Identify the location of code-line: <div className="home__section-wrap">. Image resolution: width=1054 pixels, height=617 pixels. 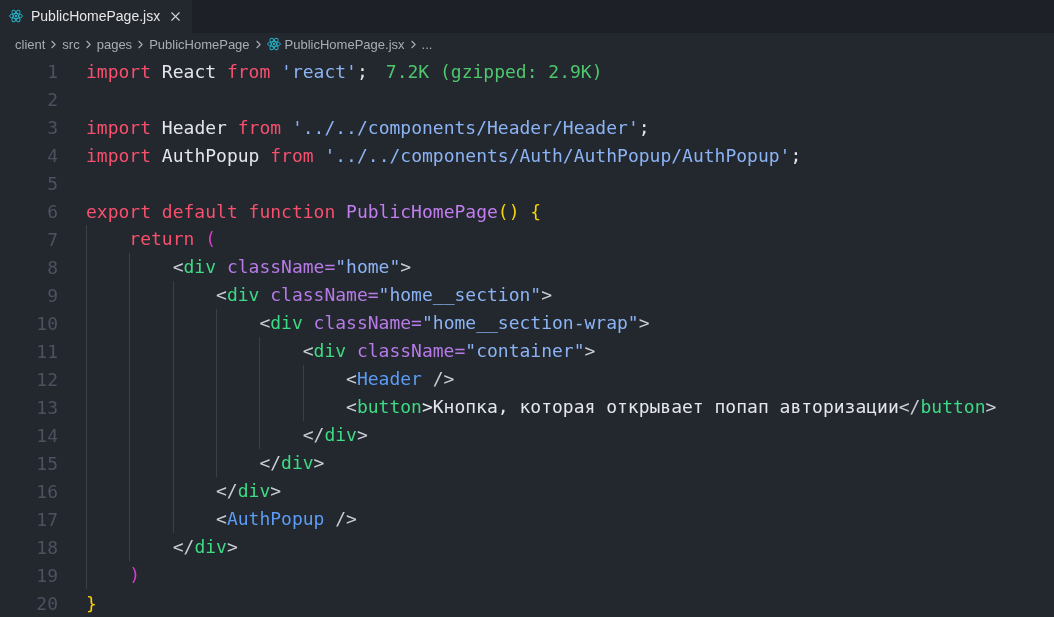
(368, 323).